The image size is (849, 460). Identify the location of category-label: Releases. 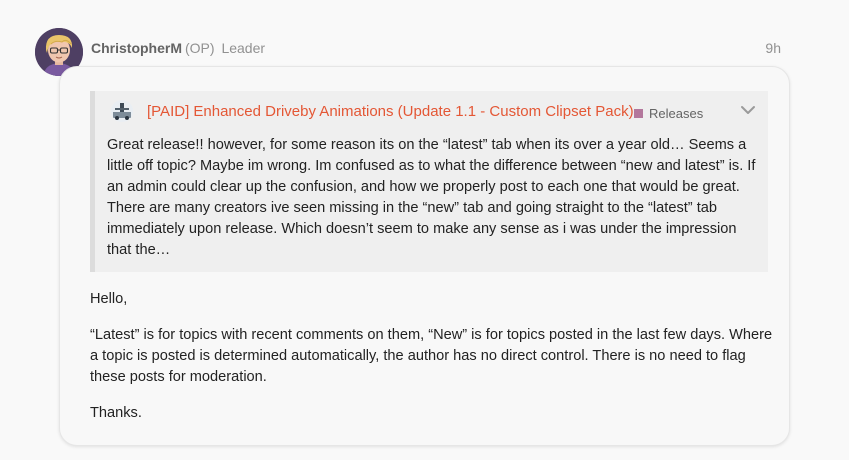
(676, 113).